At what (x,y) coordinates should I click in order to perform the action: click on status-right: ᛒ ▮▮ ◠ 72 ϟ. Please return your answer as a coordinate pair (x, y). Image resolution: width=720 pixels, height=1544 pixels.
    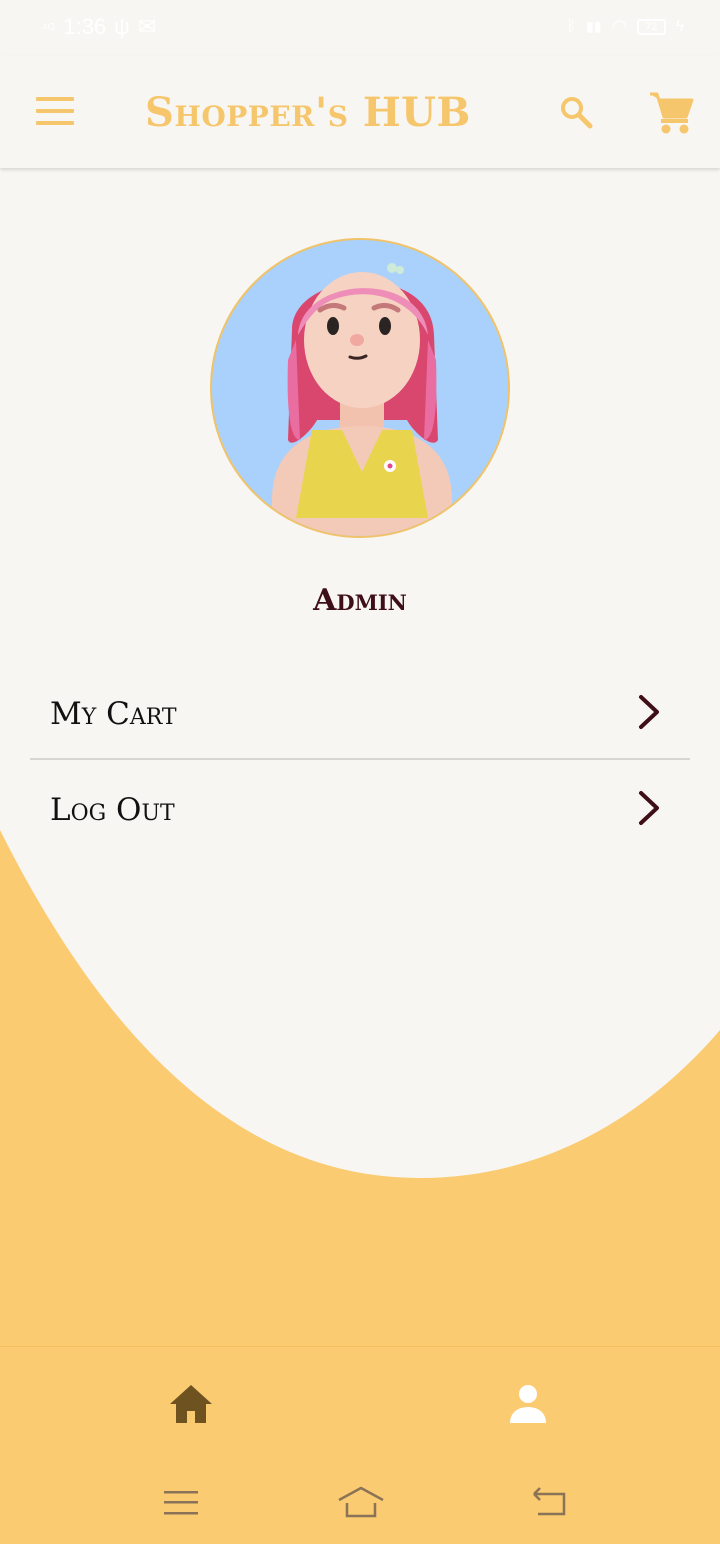
    Looking at the image, I should click on (625, 26).